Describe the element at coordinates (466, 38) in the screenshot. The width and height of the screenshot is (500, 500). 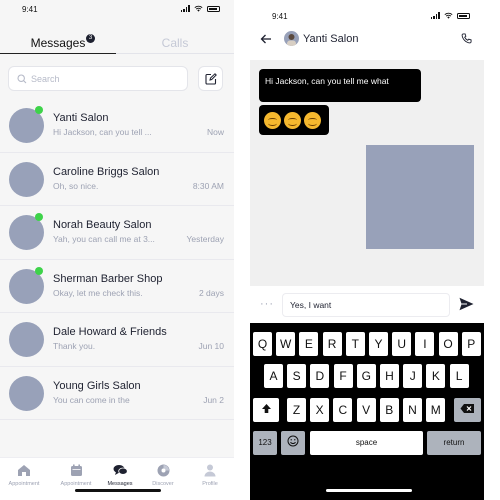
I see `phone-icon` at that location.